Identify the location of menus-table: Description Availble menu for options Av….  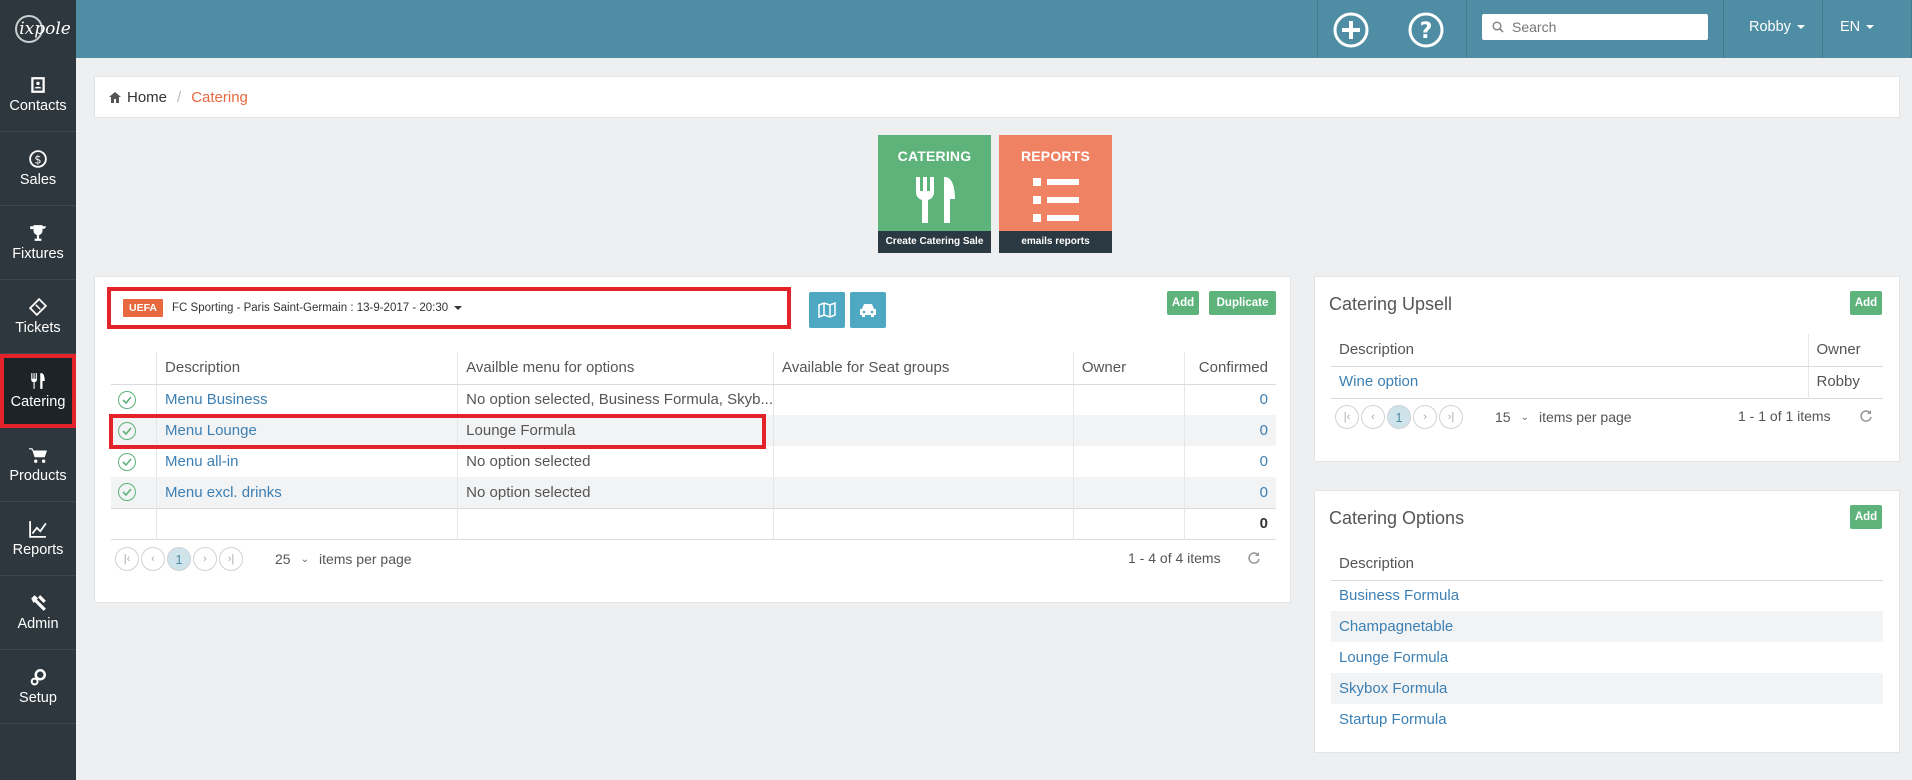
(693, 446).